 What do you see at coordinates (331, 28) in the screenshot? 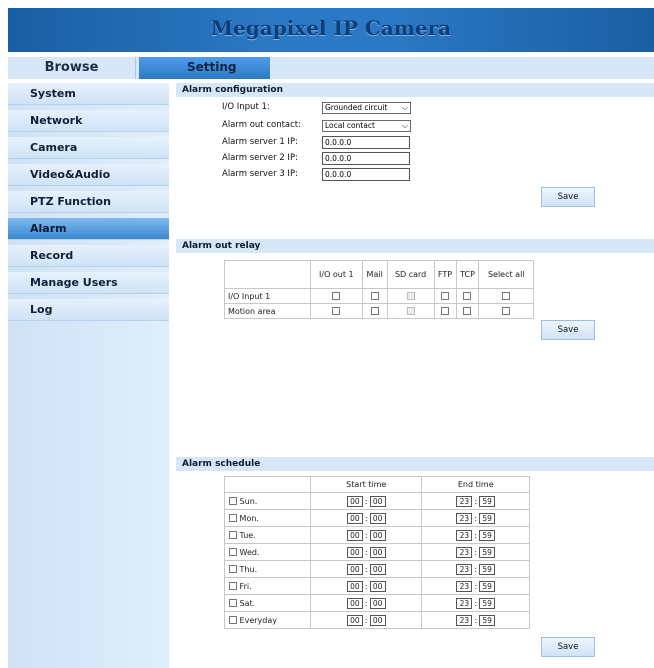
I see `app-title: Megapixel IP Camera` at bounding box center [331, 28].